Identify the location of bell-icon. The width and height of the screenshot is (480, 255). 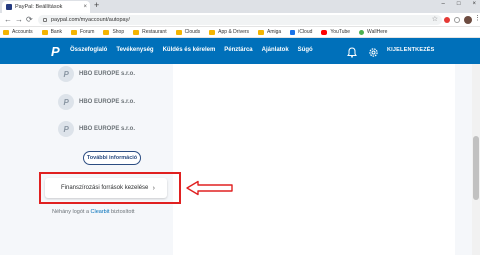
(352, 54).